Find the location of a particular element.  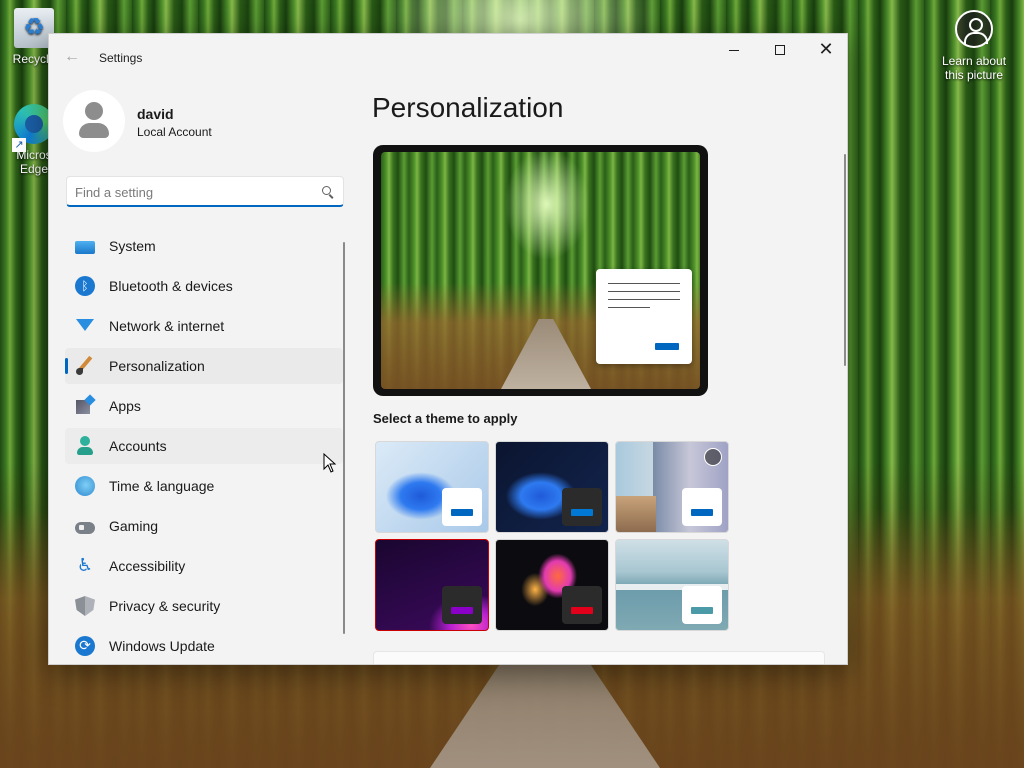

sidebar-item-accessibility: ♿ Accessibility is located at coordinates (204, 566).